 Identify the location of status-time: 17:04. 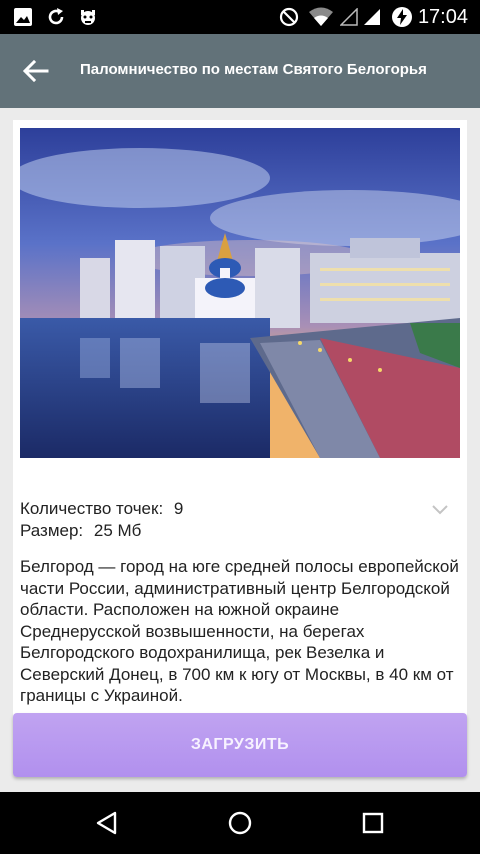
(442, 17).